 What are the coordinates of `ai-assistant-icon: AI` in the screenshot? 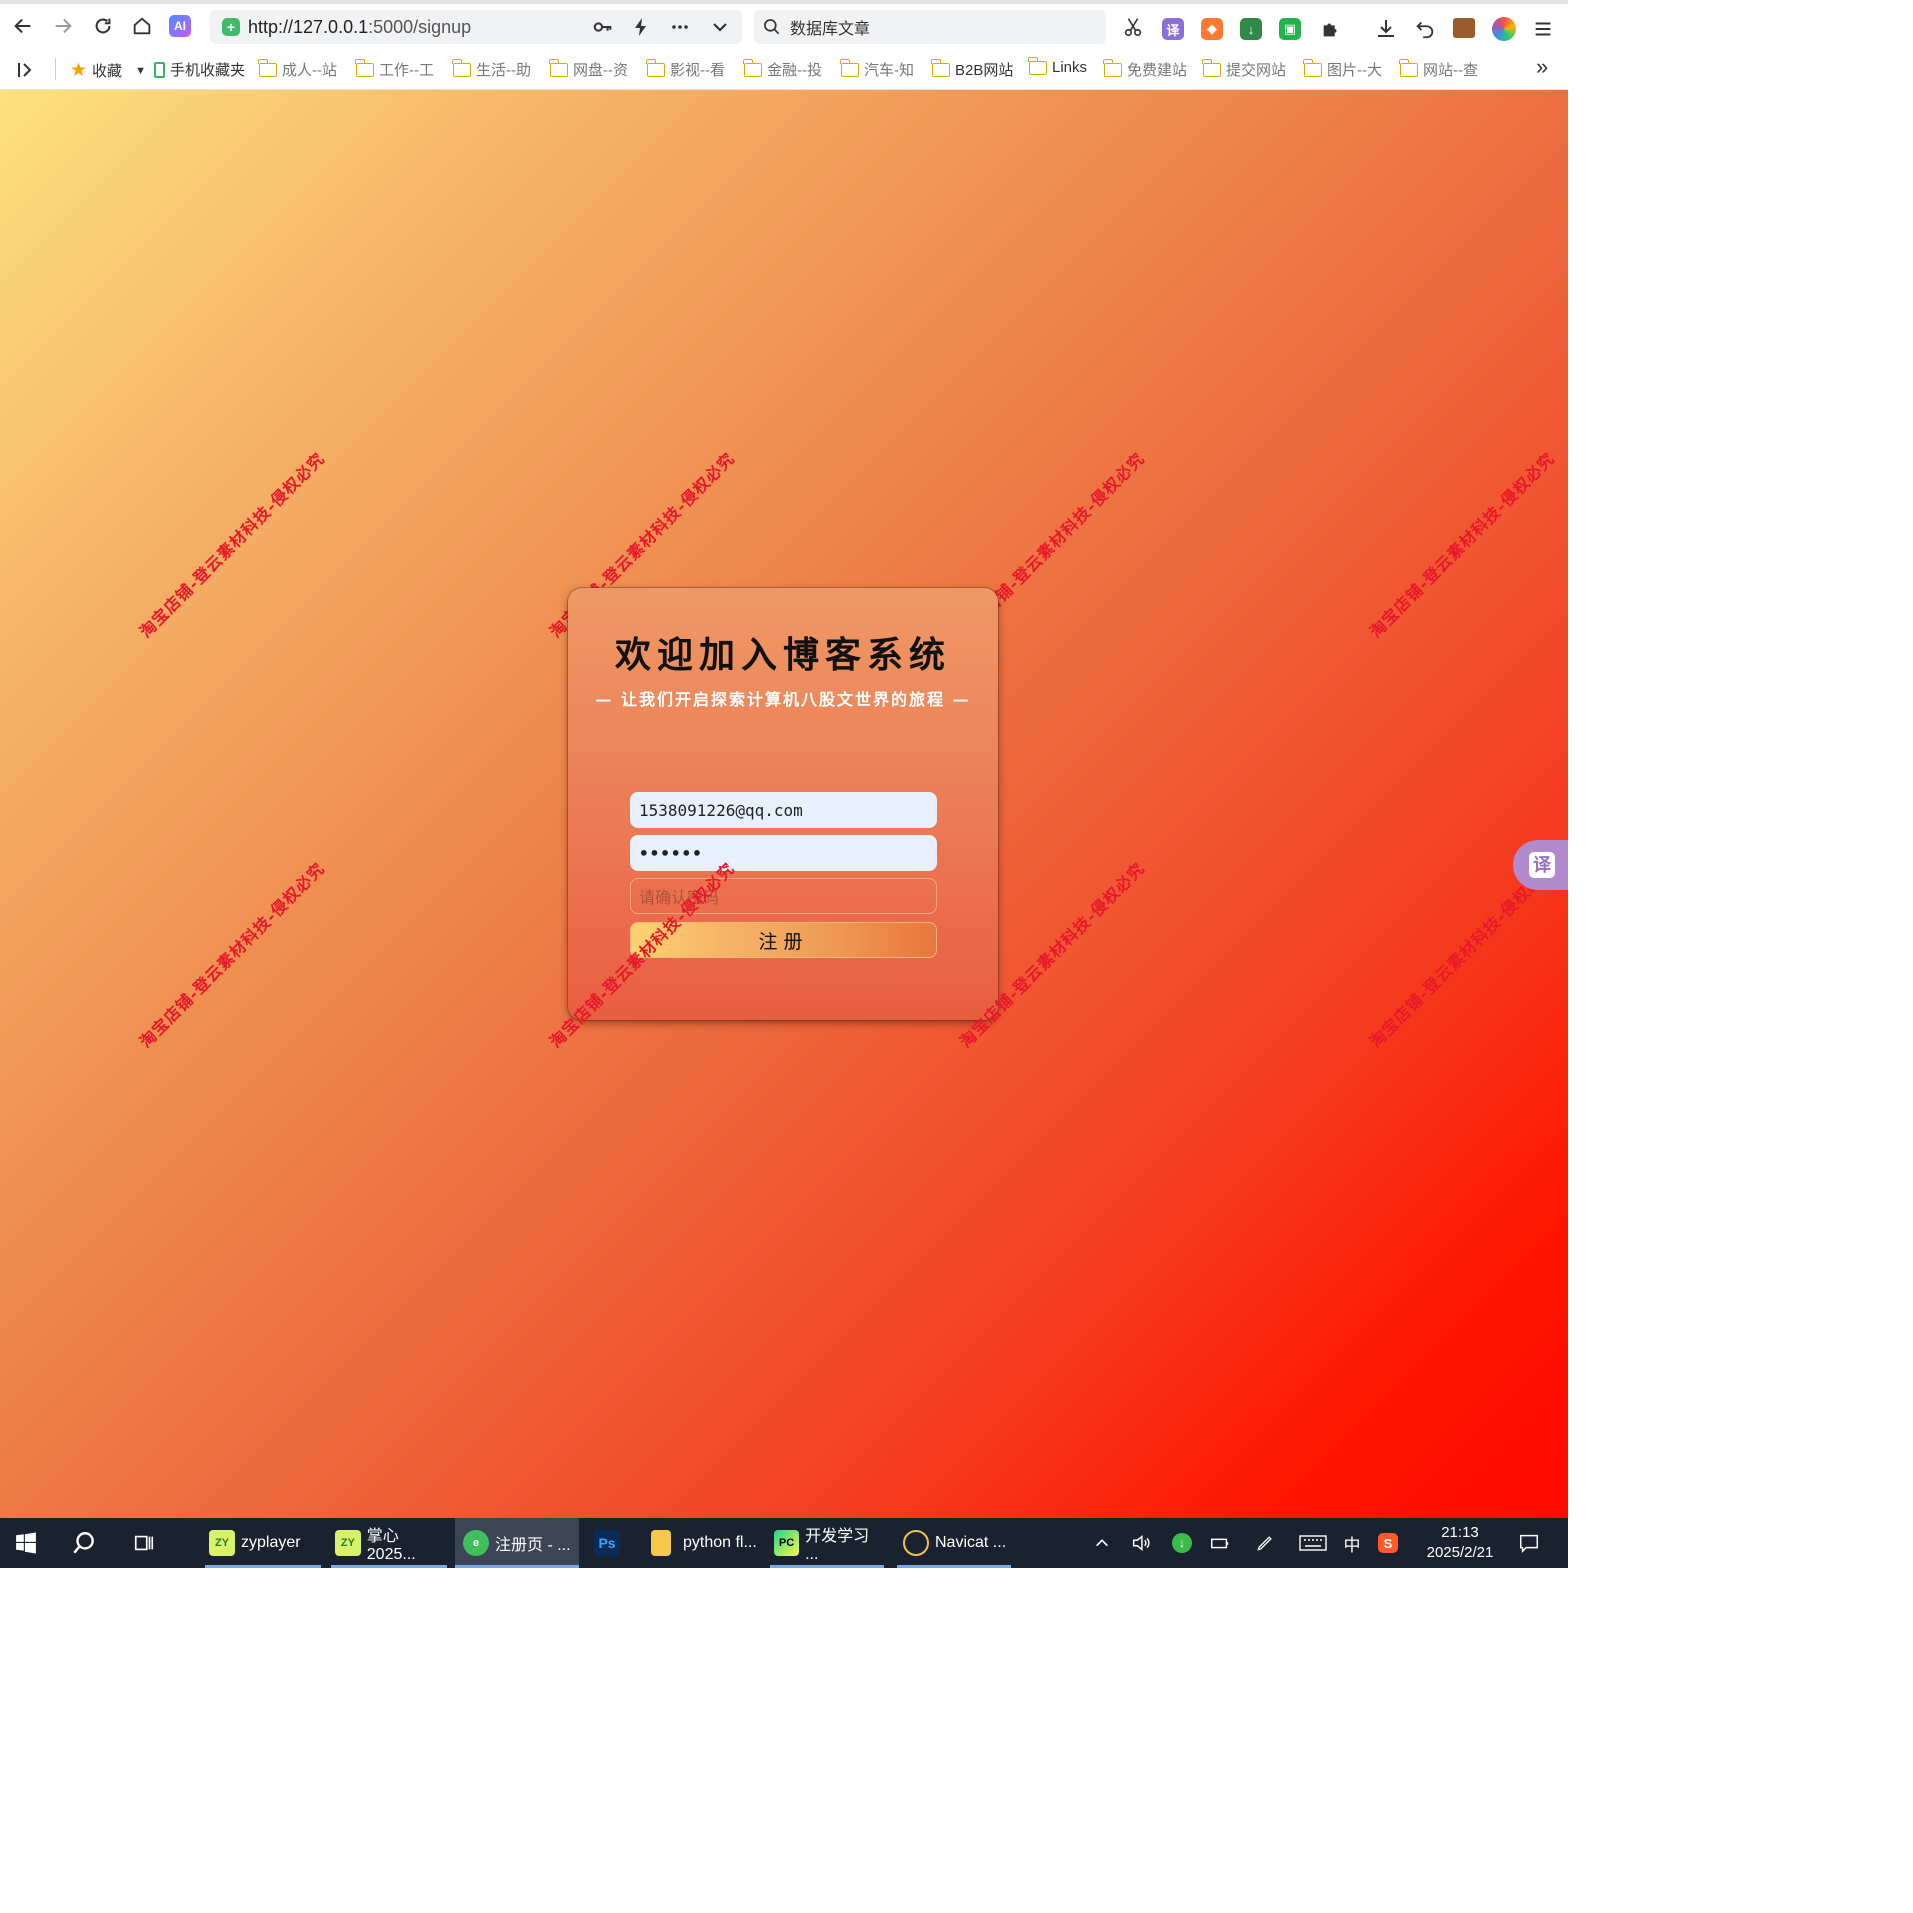 It's located at (180, 26).